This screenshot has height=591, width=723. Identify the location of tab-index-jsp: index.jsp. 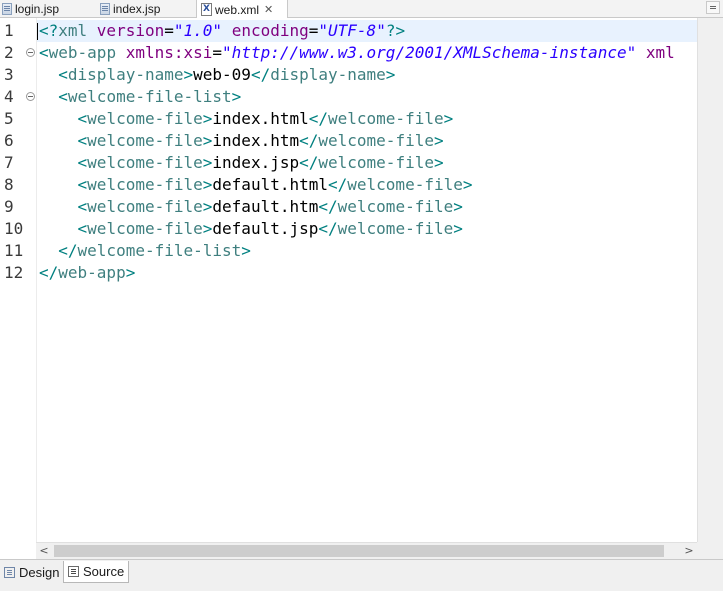
(130, 9).